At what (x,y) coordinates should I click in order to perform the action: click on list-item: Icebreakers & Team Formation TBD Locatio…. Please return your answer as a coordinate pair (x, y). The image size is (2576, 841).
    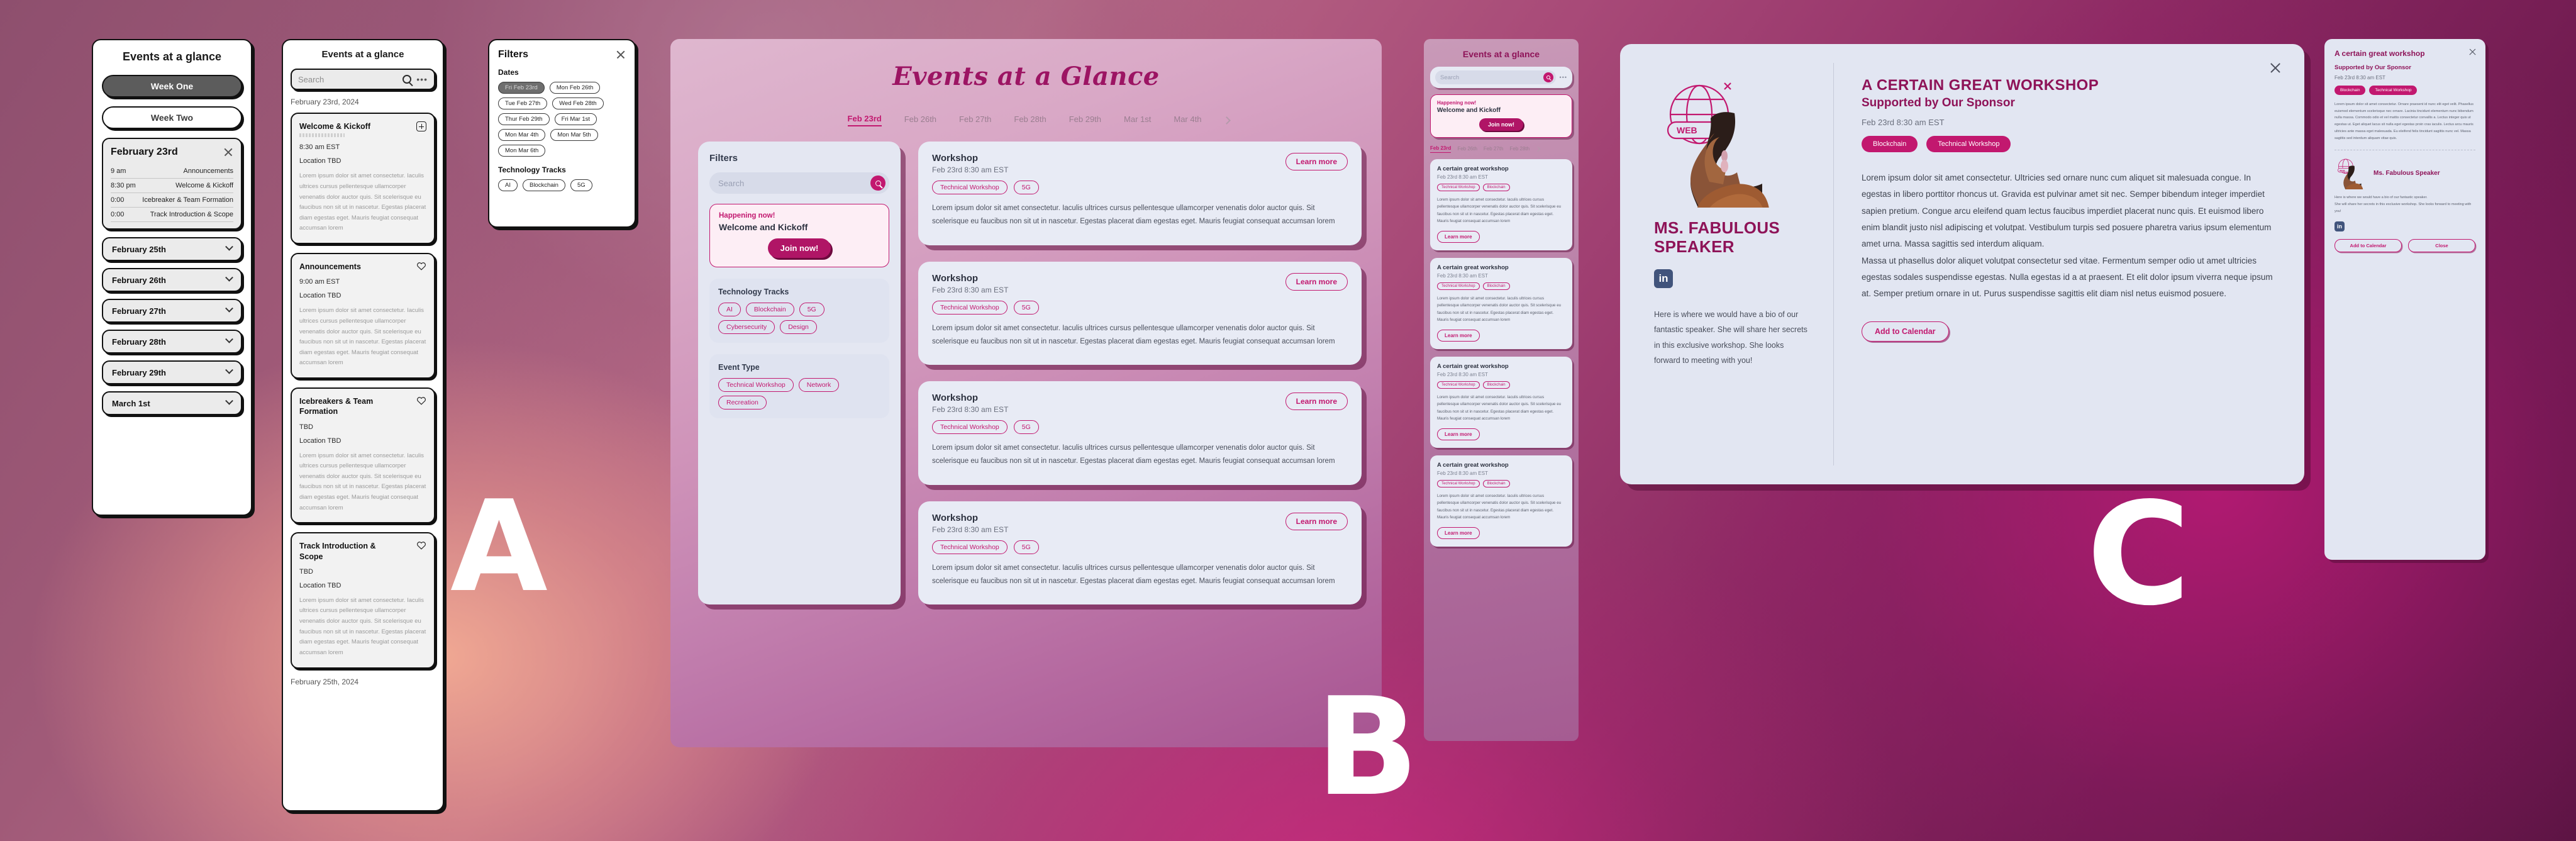
    Looking at the image, I should click on (363, 455).